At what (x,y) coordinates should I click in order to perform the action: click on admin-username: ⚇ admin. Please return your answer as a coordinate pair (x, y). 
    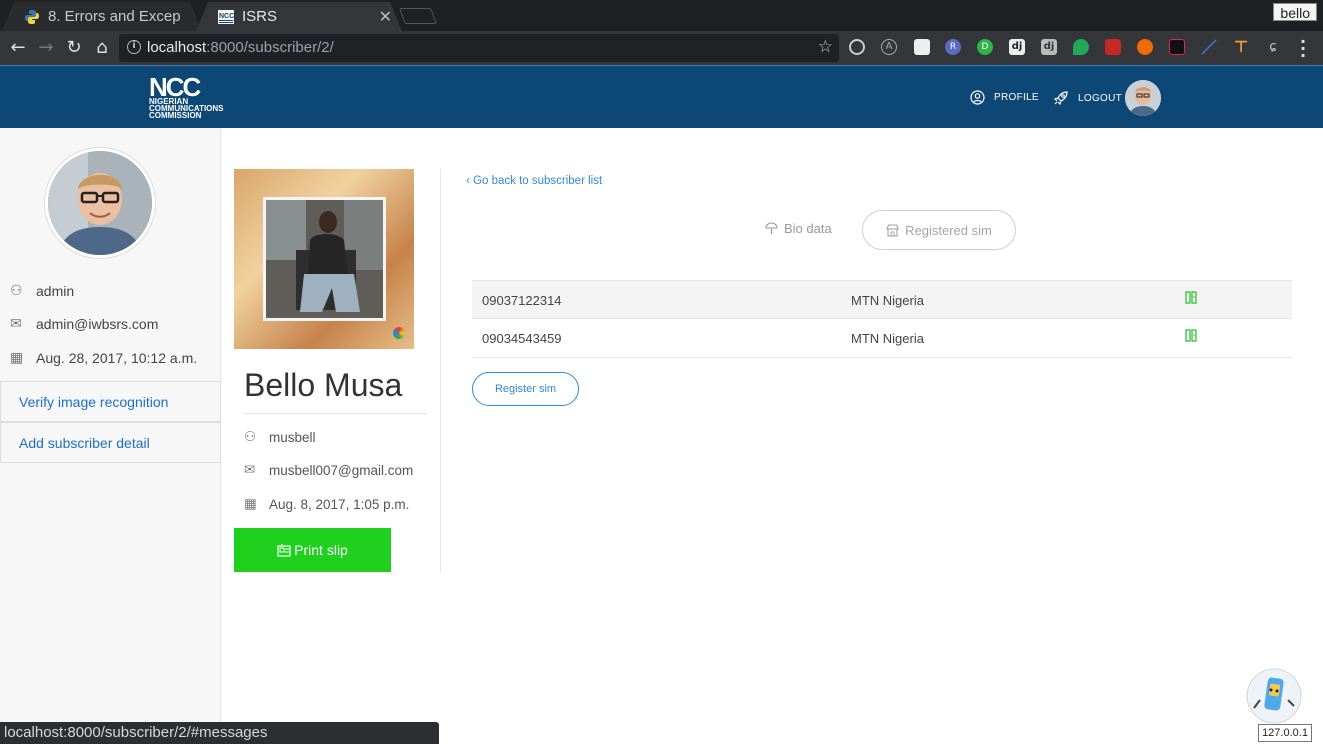
    Looking at the image, I should click on (42, 290).